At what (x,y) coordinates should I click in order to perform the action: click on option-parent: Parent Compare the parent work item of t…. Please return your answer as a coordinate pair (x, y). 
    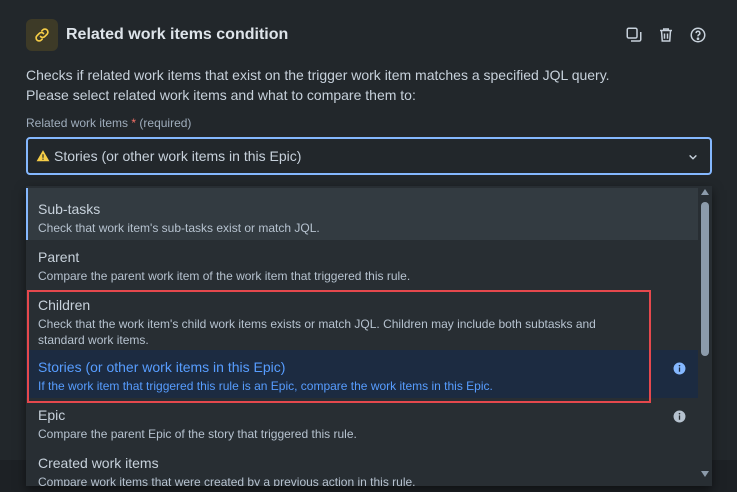
    Looking at the image, I should click on (362, 264).